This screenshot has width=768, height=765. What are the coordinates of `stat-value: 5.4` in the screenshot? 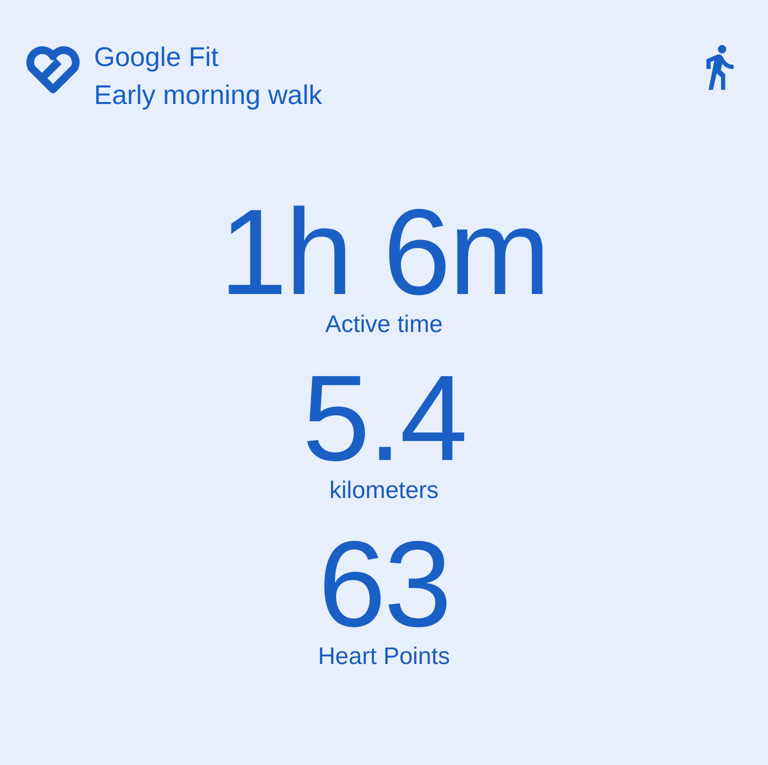 It's located at (384, 418).